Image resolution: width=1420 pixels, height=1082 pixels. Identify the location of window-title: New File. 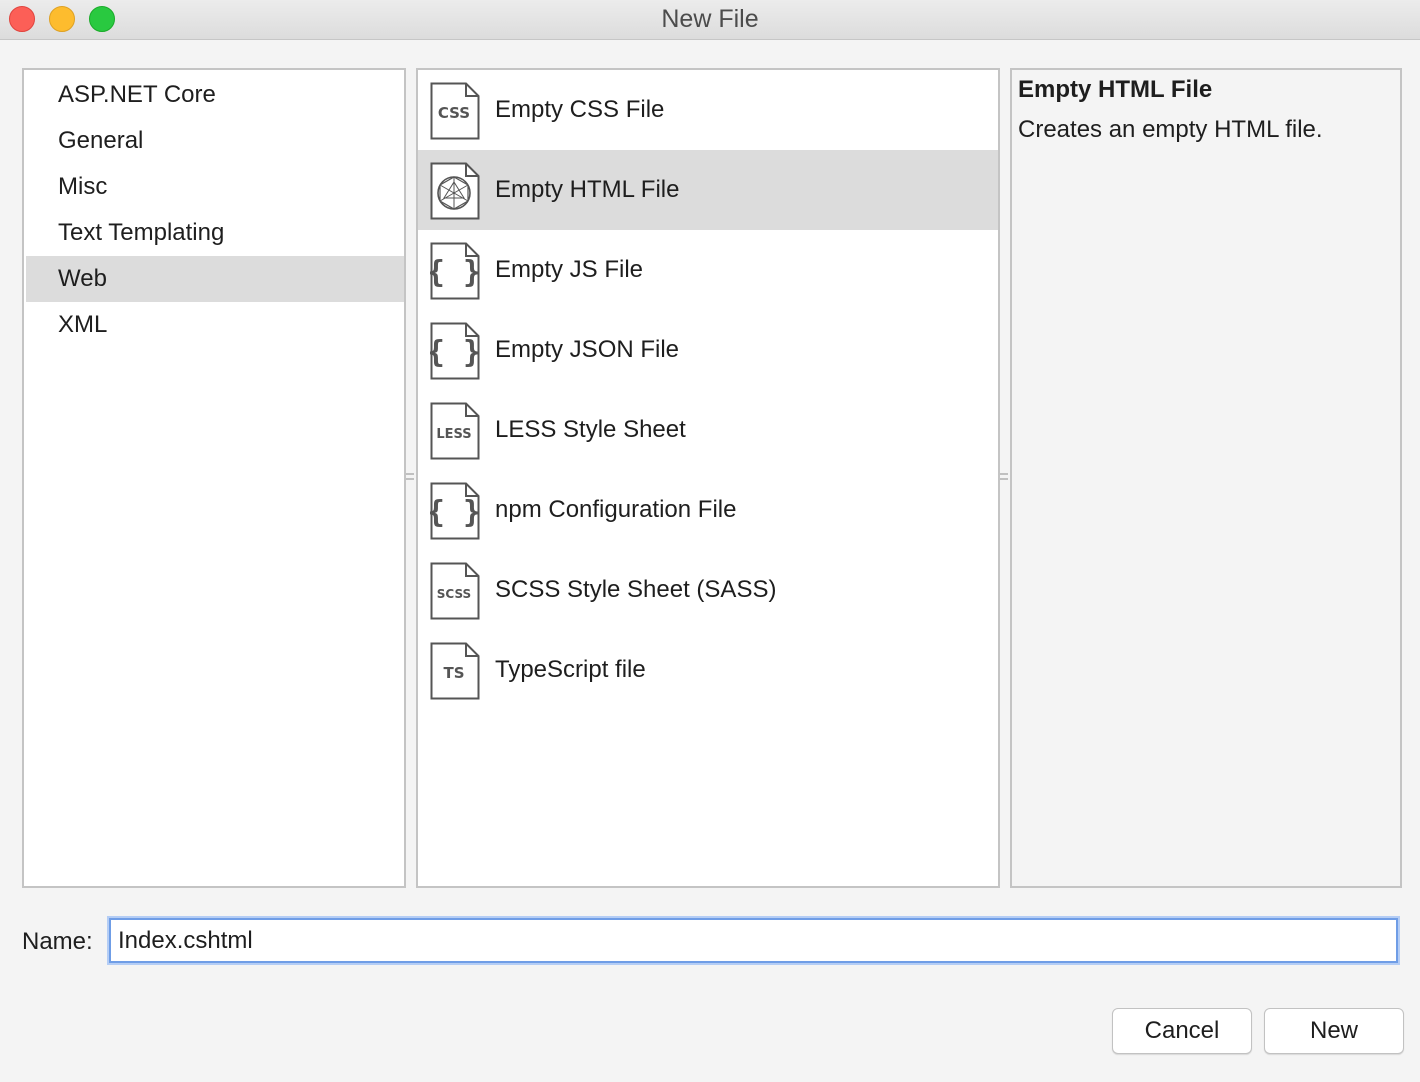
(710, 19).